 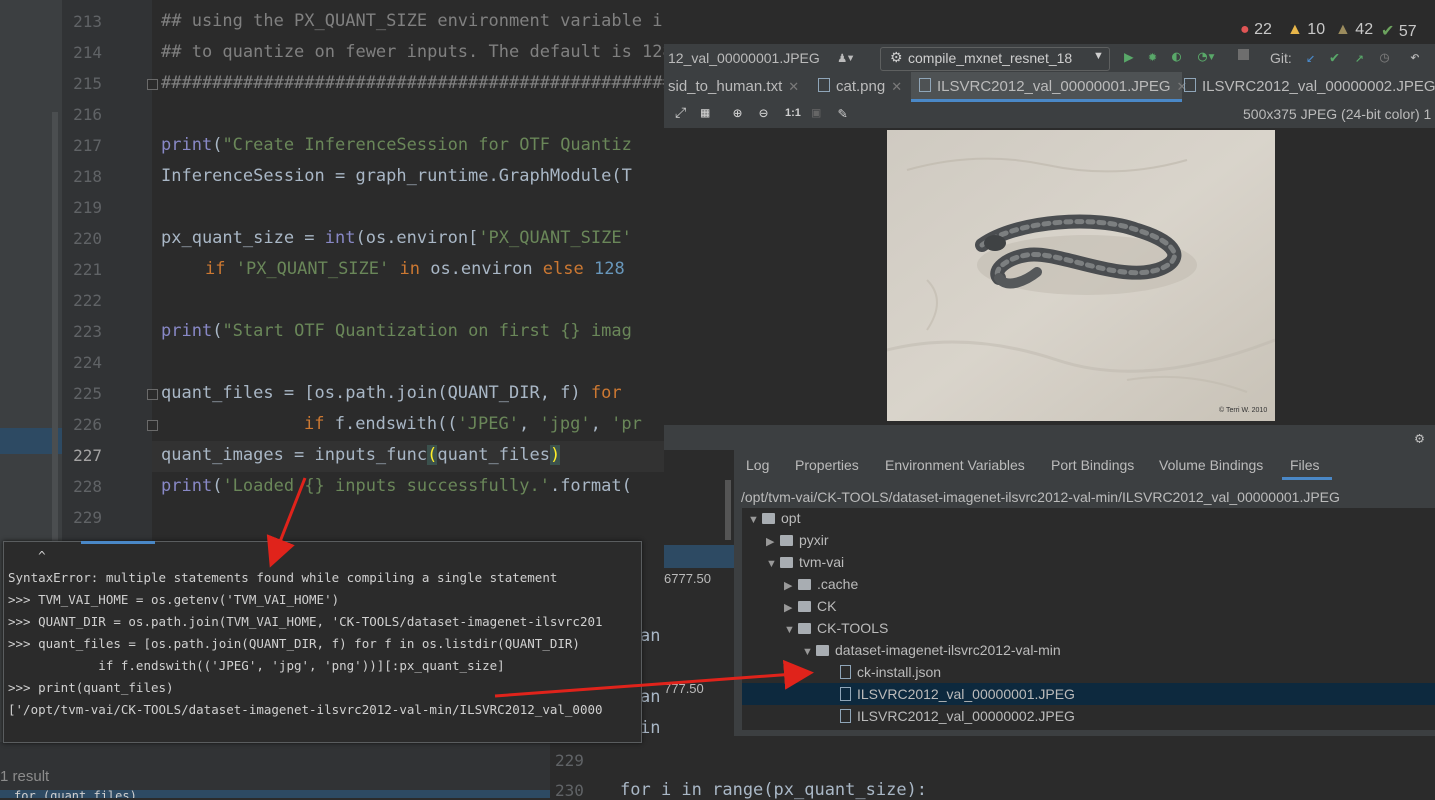 What do you see at coordinates (654, 678) in the screenshot?
I see `annotation-arrow-file` at bounding box center [654, 678].